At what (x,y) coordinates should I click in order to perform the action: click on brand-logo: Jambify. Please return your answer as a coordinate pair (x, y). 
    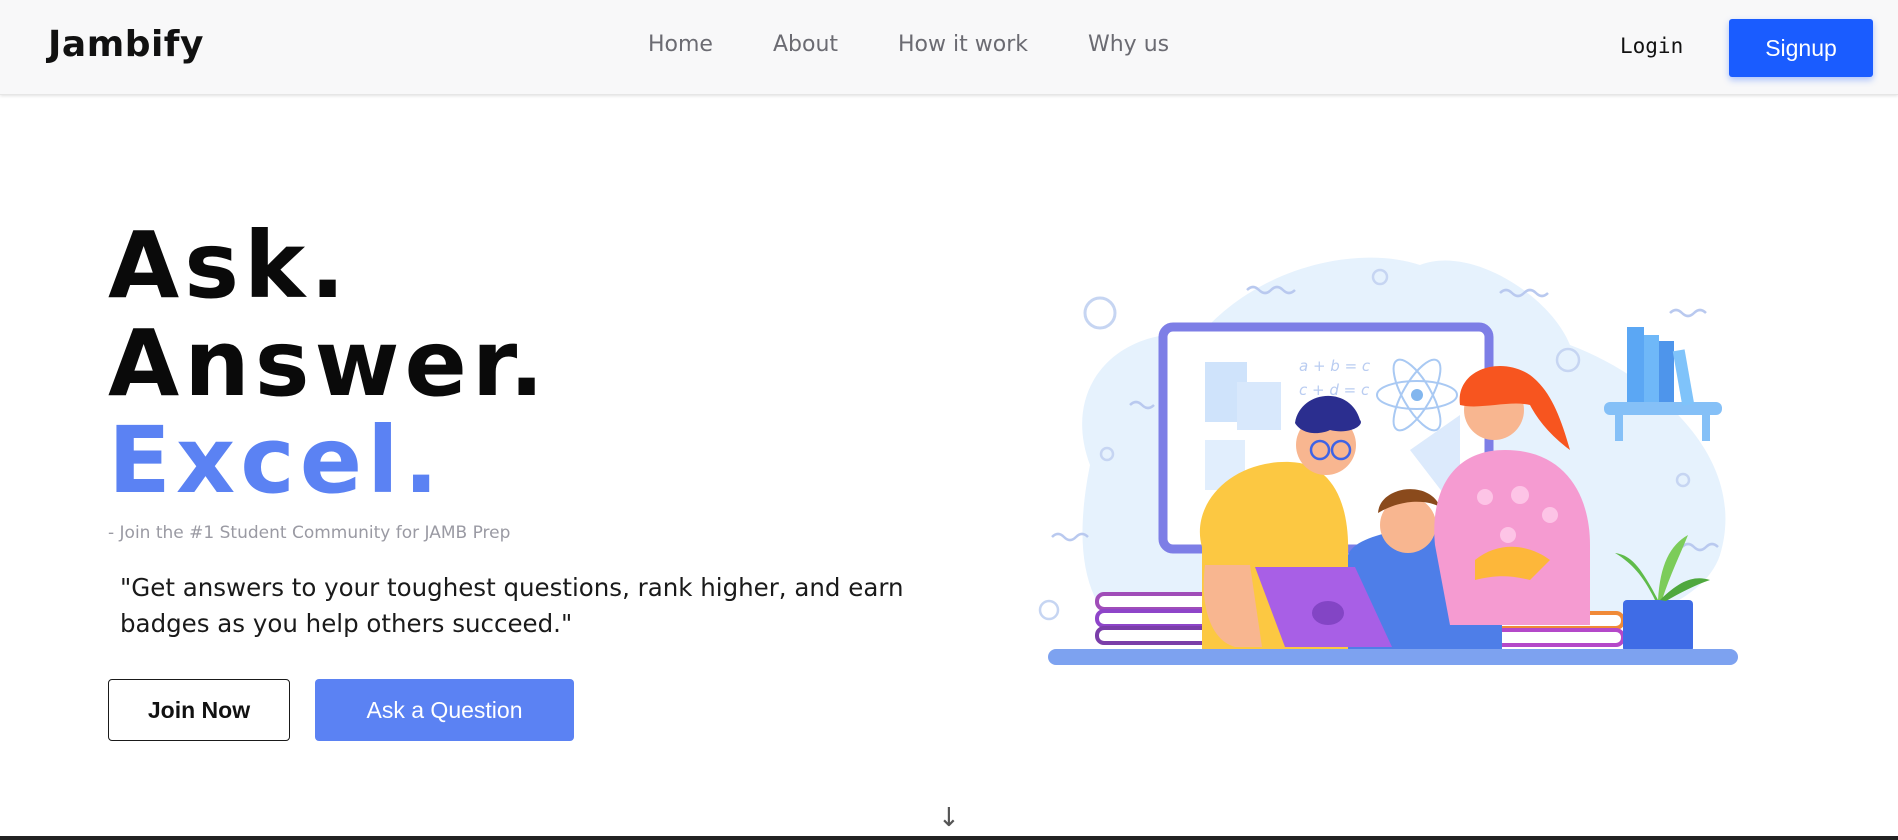
    Looking at the image, I should click on (126, 44).